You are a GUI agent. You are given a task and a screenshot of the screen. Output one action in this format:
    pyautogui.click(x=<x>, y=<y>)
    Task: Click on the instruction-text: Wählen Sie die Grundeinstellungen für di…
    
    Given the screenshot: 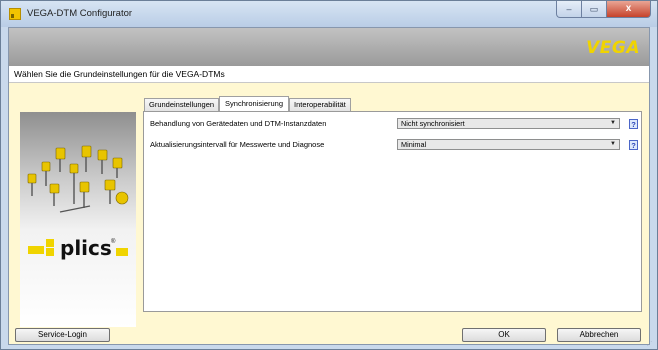 What is the action you would take?
    pyautogui.click(x=119, y=74)
    